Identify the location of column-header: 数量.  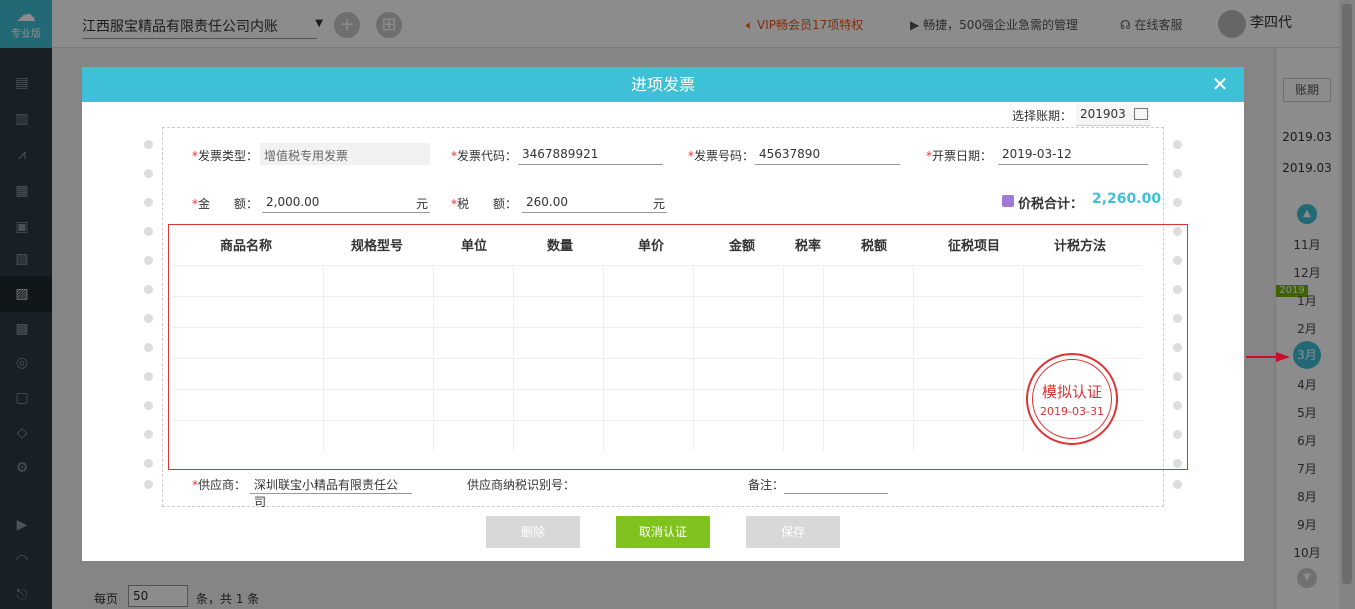
(560, 246).